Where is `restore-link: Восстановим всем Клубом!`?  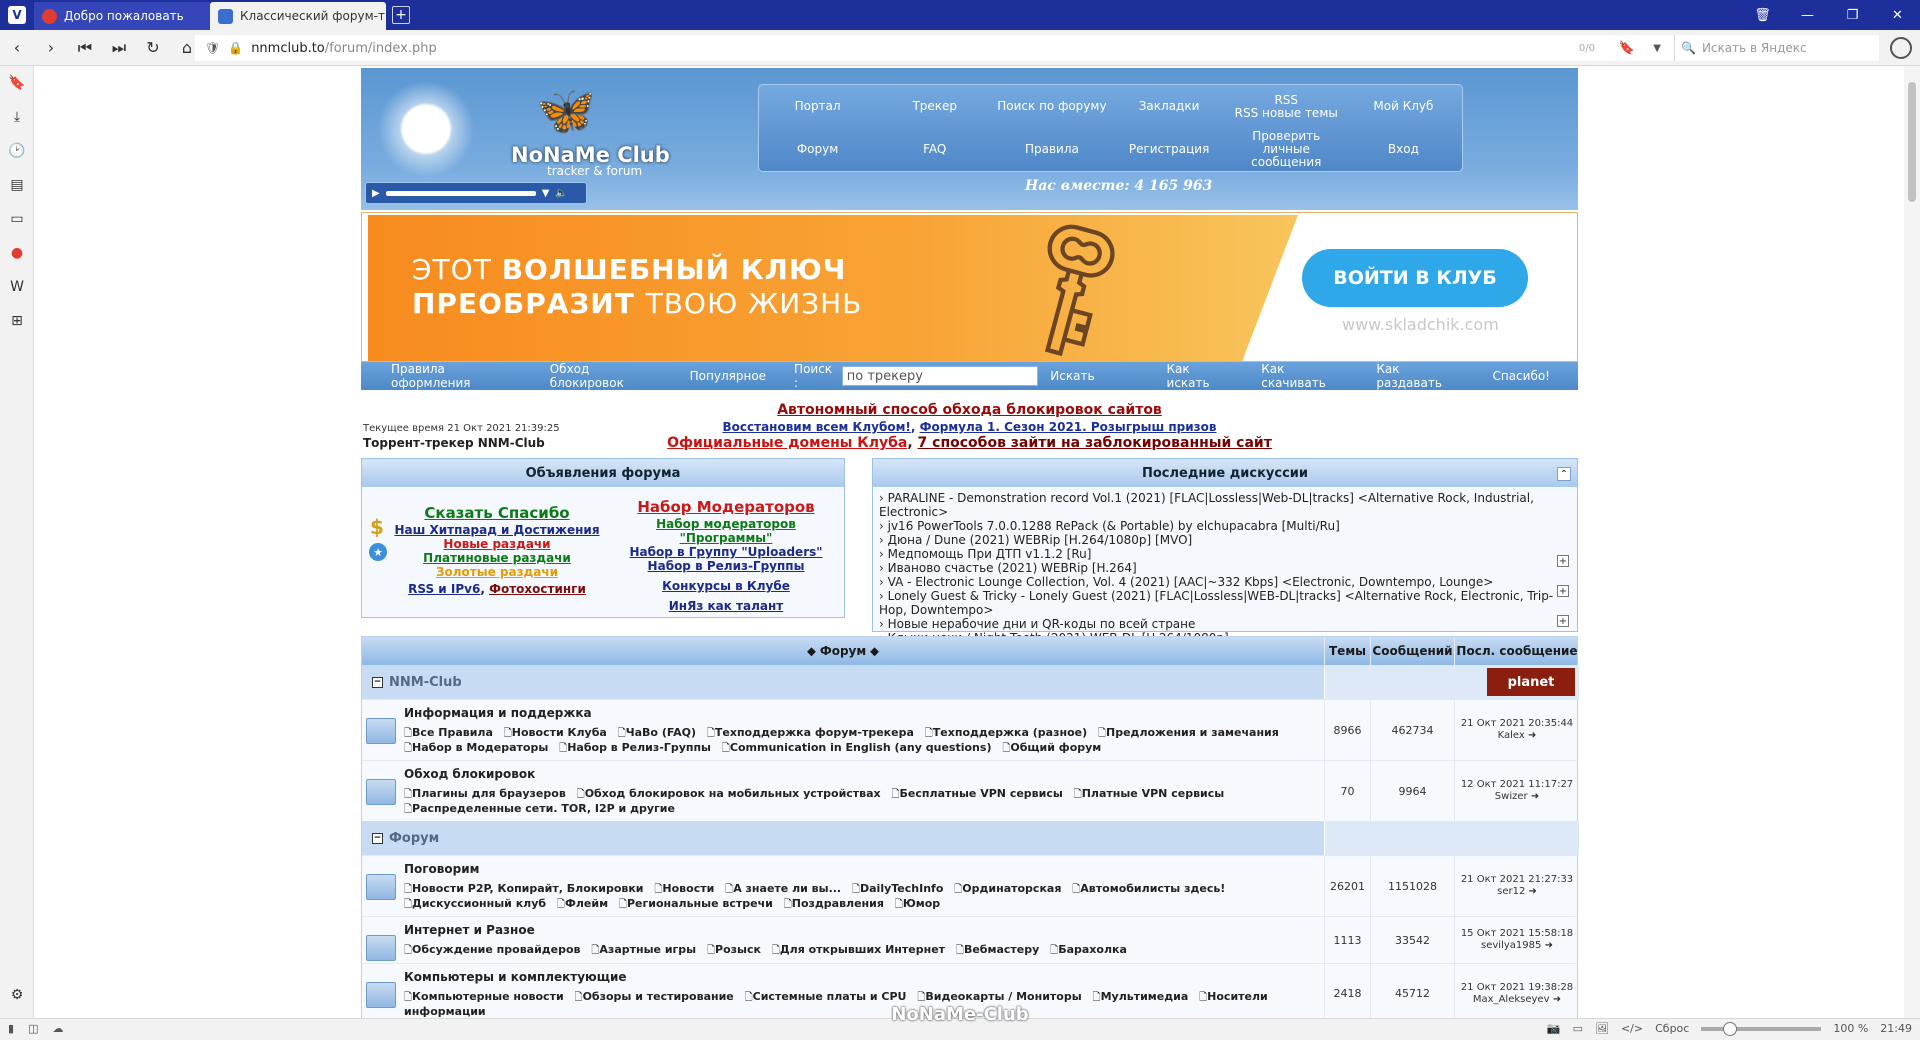
restore-link: Восстановим всем Клубом! is located at coordinates (817, 427).